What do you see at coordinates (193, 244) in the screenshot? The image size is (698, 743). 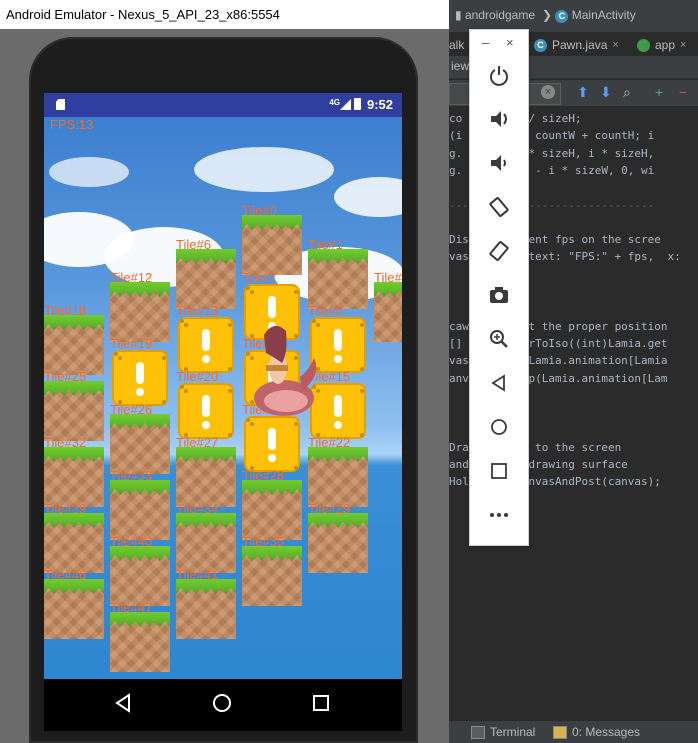 I see `tile-label: Tile#6` at bounding box center [193, 244].